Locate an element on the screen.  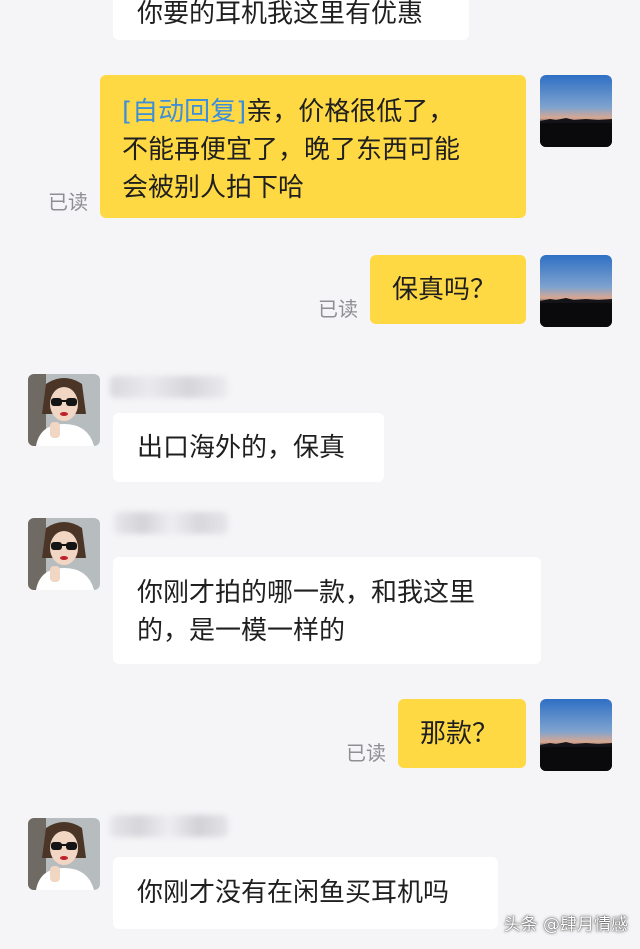
watermark: 头条 @肆月情感 is located at coordinates (565, 925).